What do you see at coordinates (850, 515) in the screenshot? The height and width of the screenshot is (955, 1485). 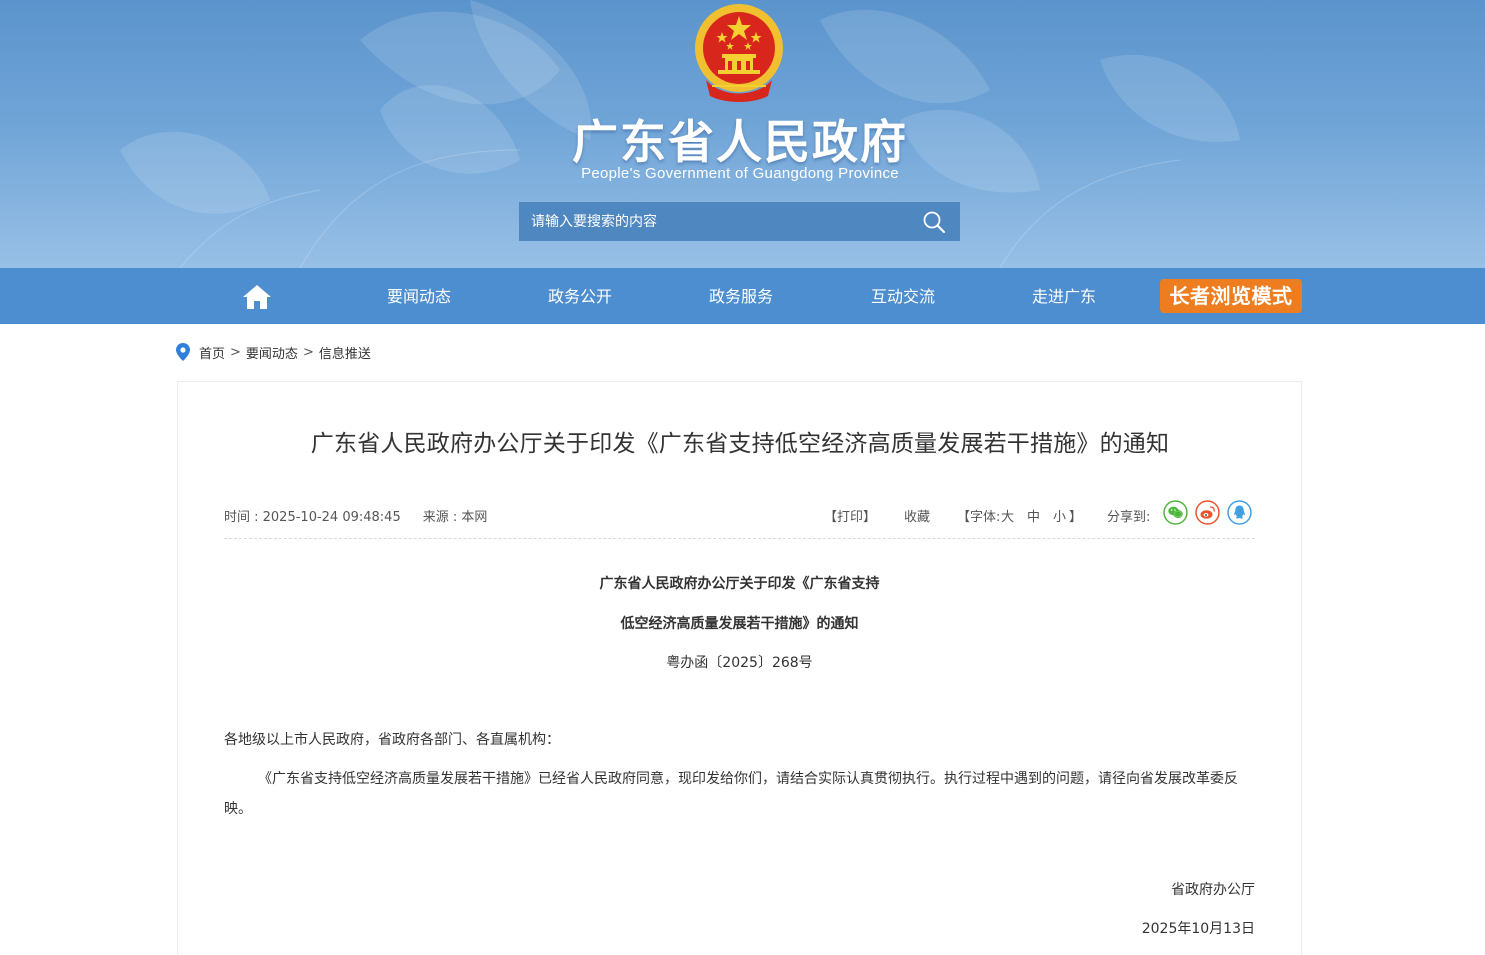 I see `print-button: 【打印】` at bounding box center [850, 515].